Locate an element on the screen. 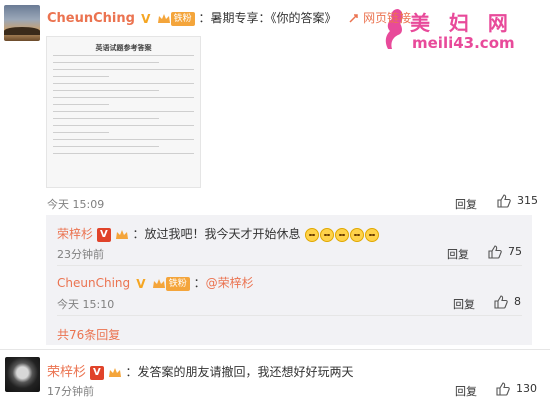  watermark-title: 美 妇 网 is located at coordinates (462, 23).